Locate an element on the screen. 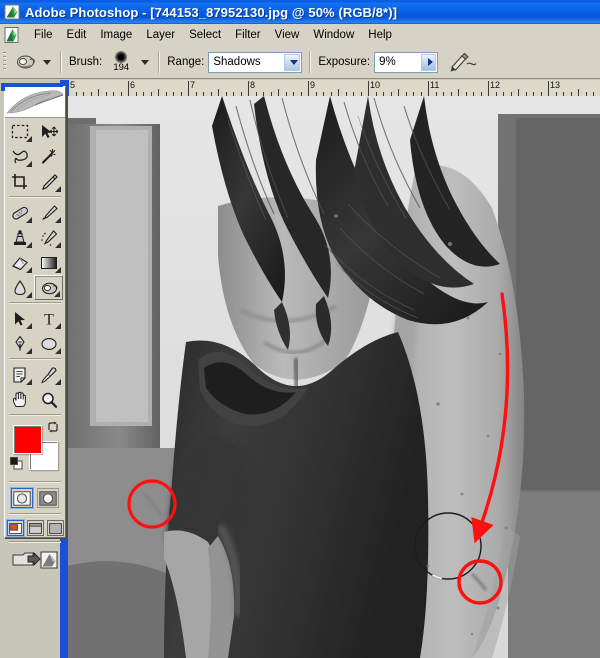 The height and width of the screenshot is (658, 600). ellipse-shape-tool is located at coordinates (48, 343).